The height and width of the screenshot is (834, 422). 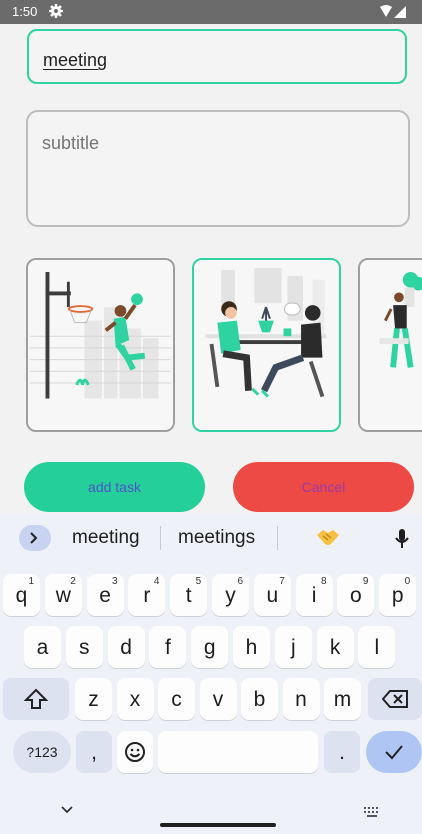 I want to click on key-label: p, so click(x=397, y=595).